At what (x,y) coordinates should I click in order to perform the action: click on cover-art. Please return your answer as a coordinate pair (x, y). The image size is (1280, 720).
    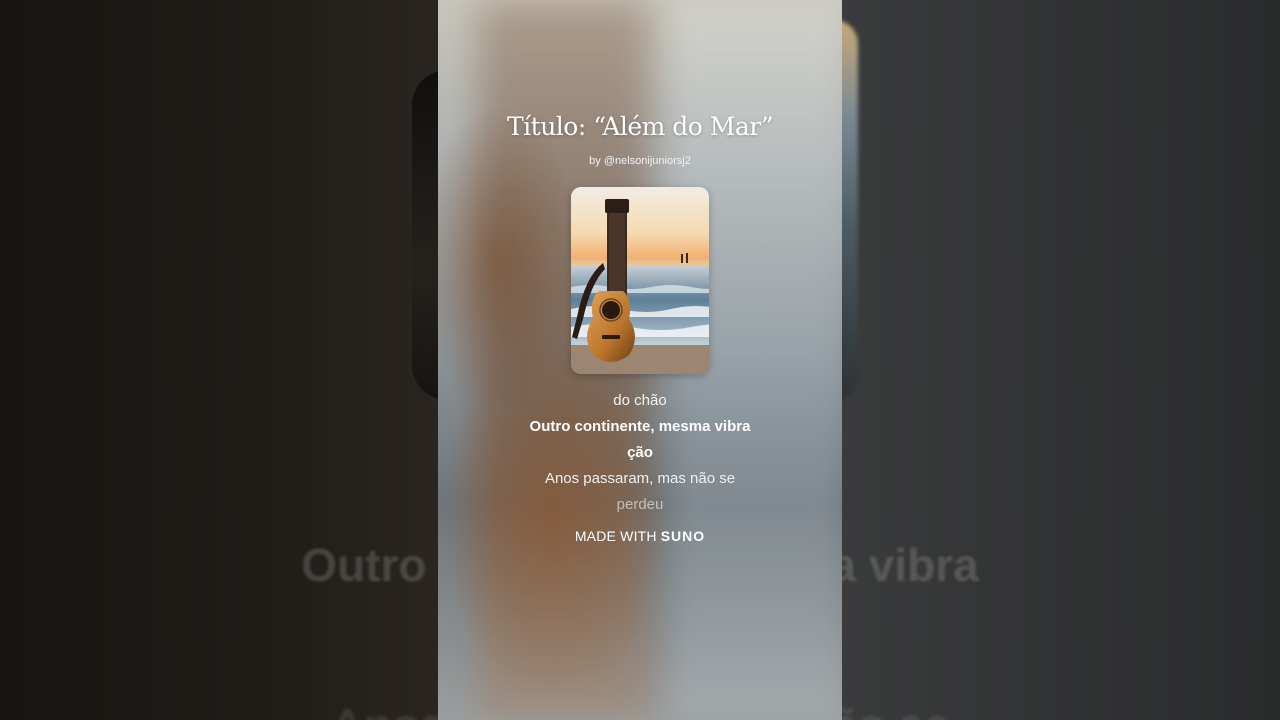
    Looking at the image, I should click on (640, 280).